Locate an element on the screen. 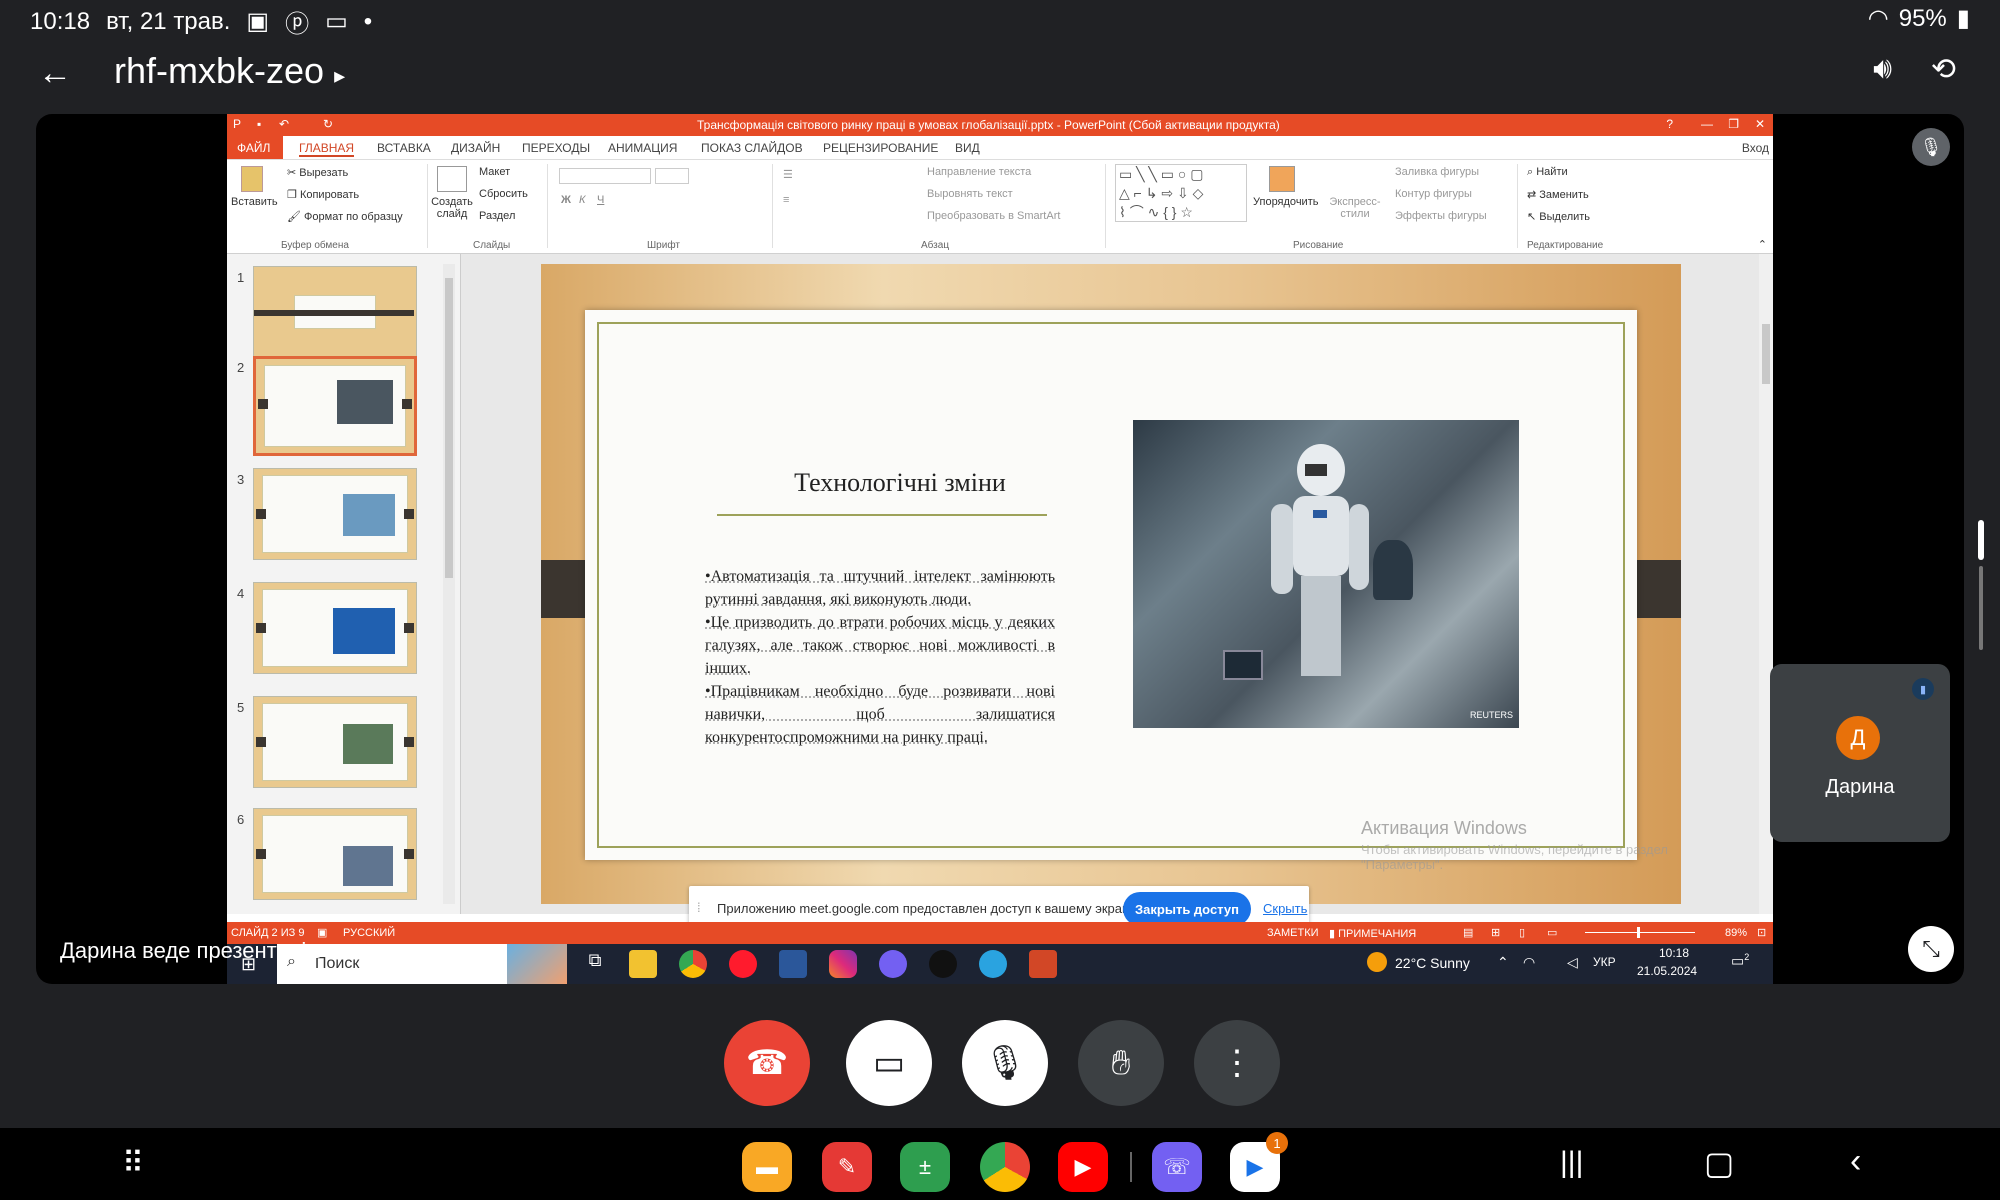 This screenshot has width=2000, height=1200. switch-camera-icon: ⟲ is located at coordinates (1943, 69).